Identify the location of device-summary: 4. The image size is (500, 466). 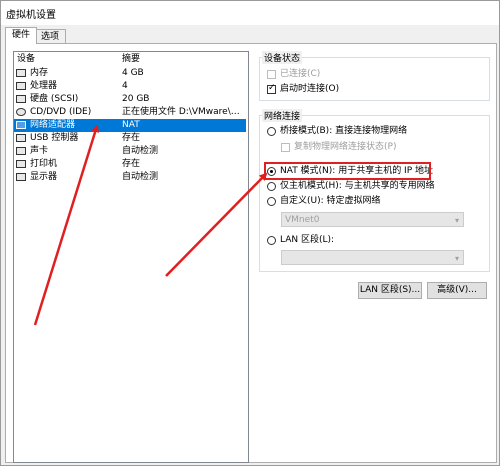
(125, 86).